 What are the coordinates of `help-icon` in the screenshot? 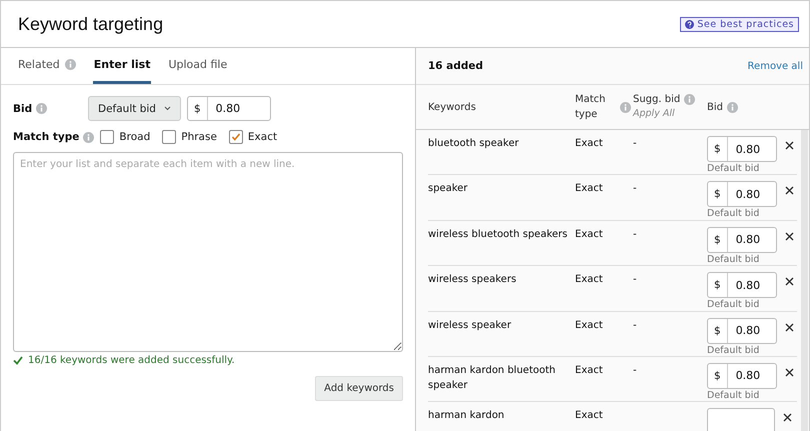 It's located at (689, 24).